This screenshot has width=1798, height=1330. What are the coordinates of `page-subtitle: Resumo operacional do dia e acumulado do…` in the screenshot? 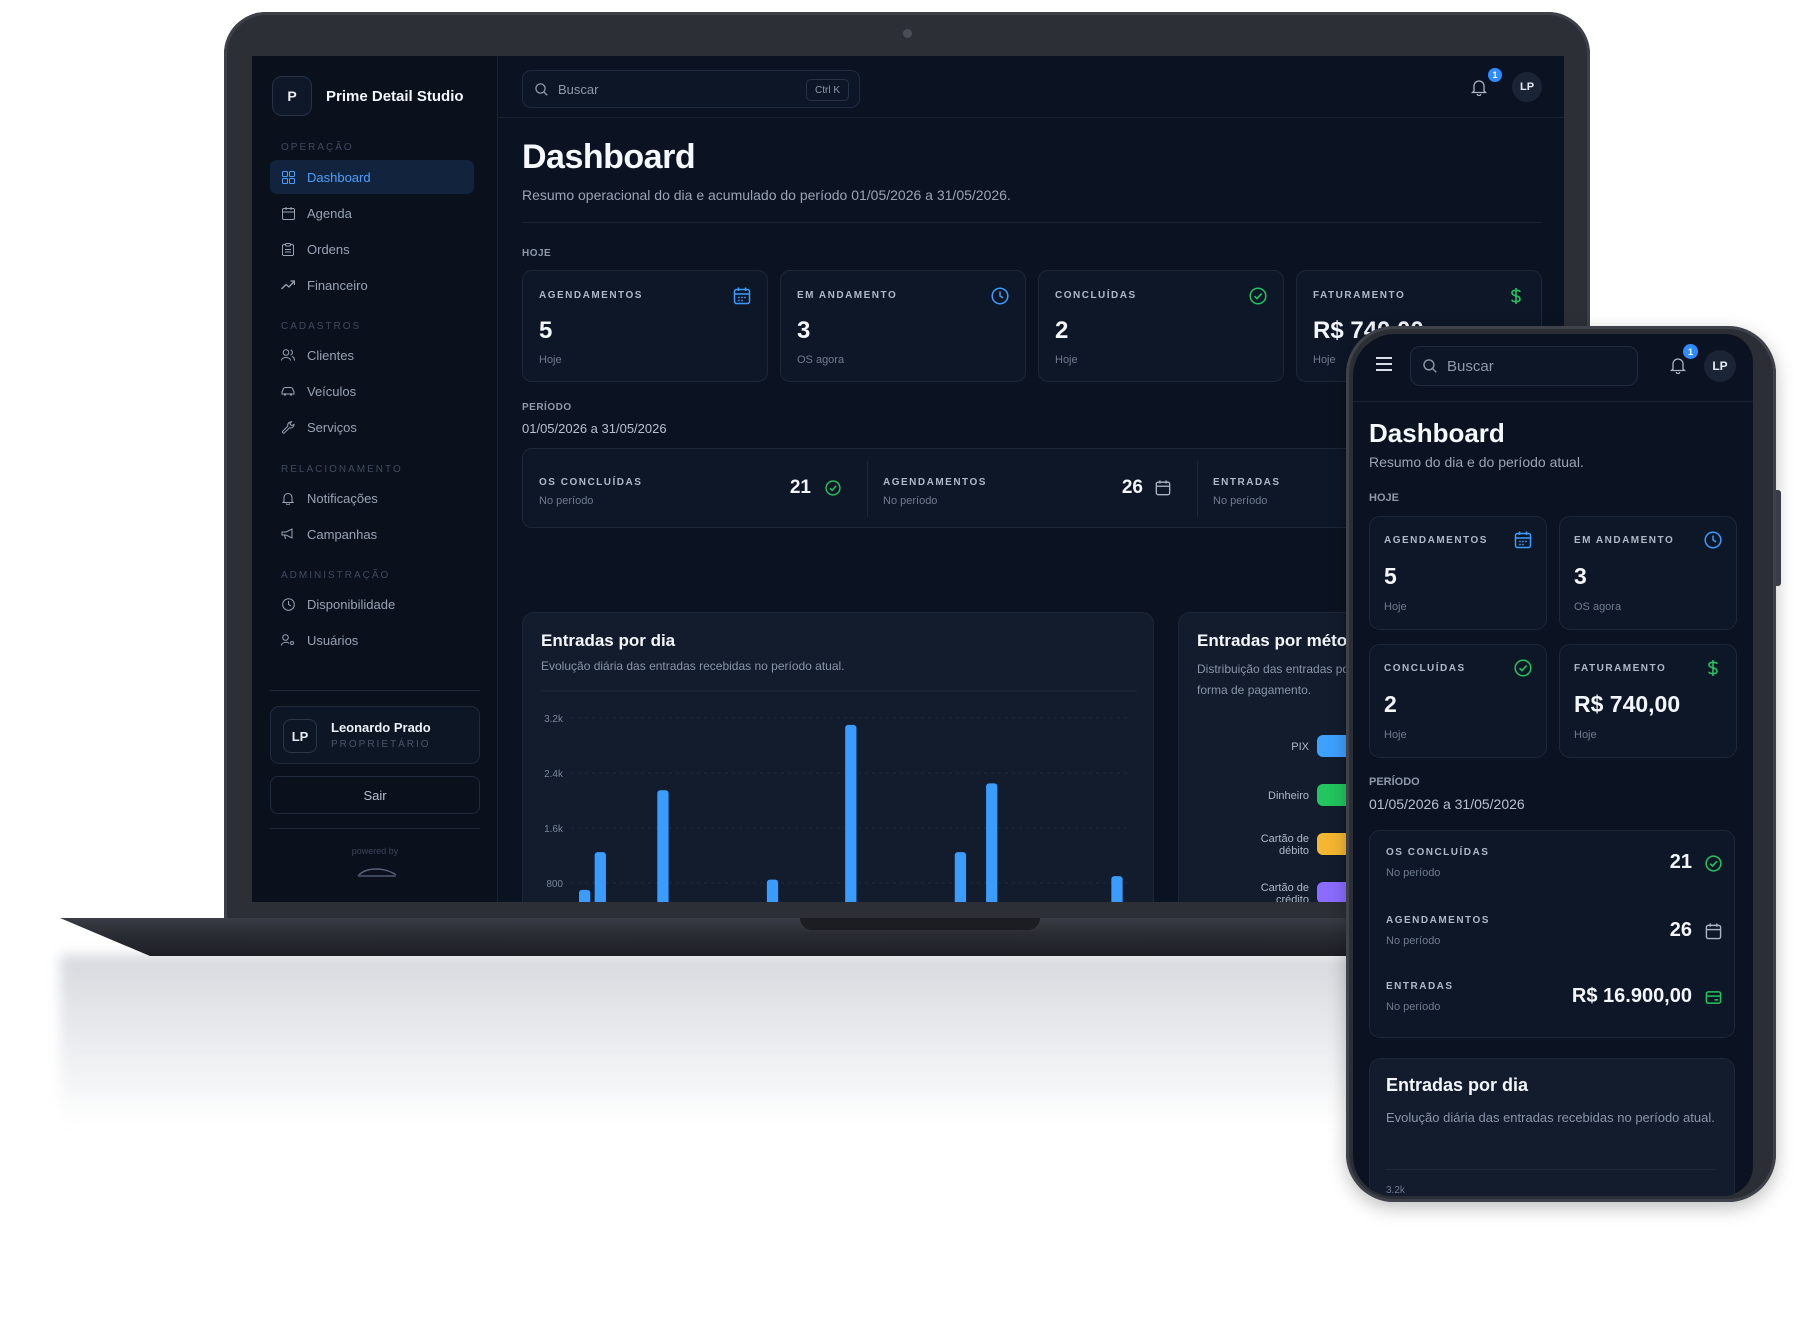 It's located at (766, 195).